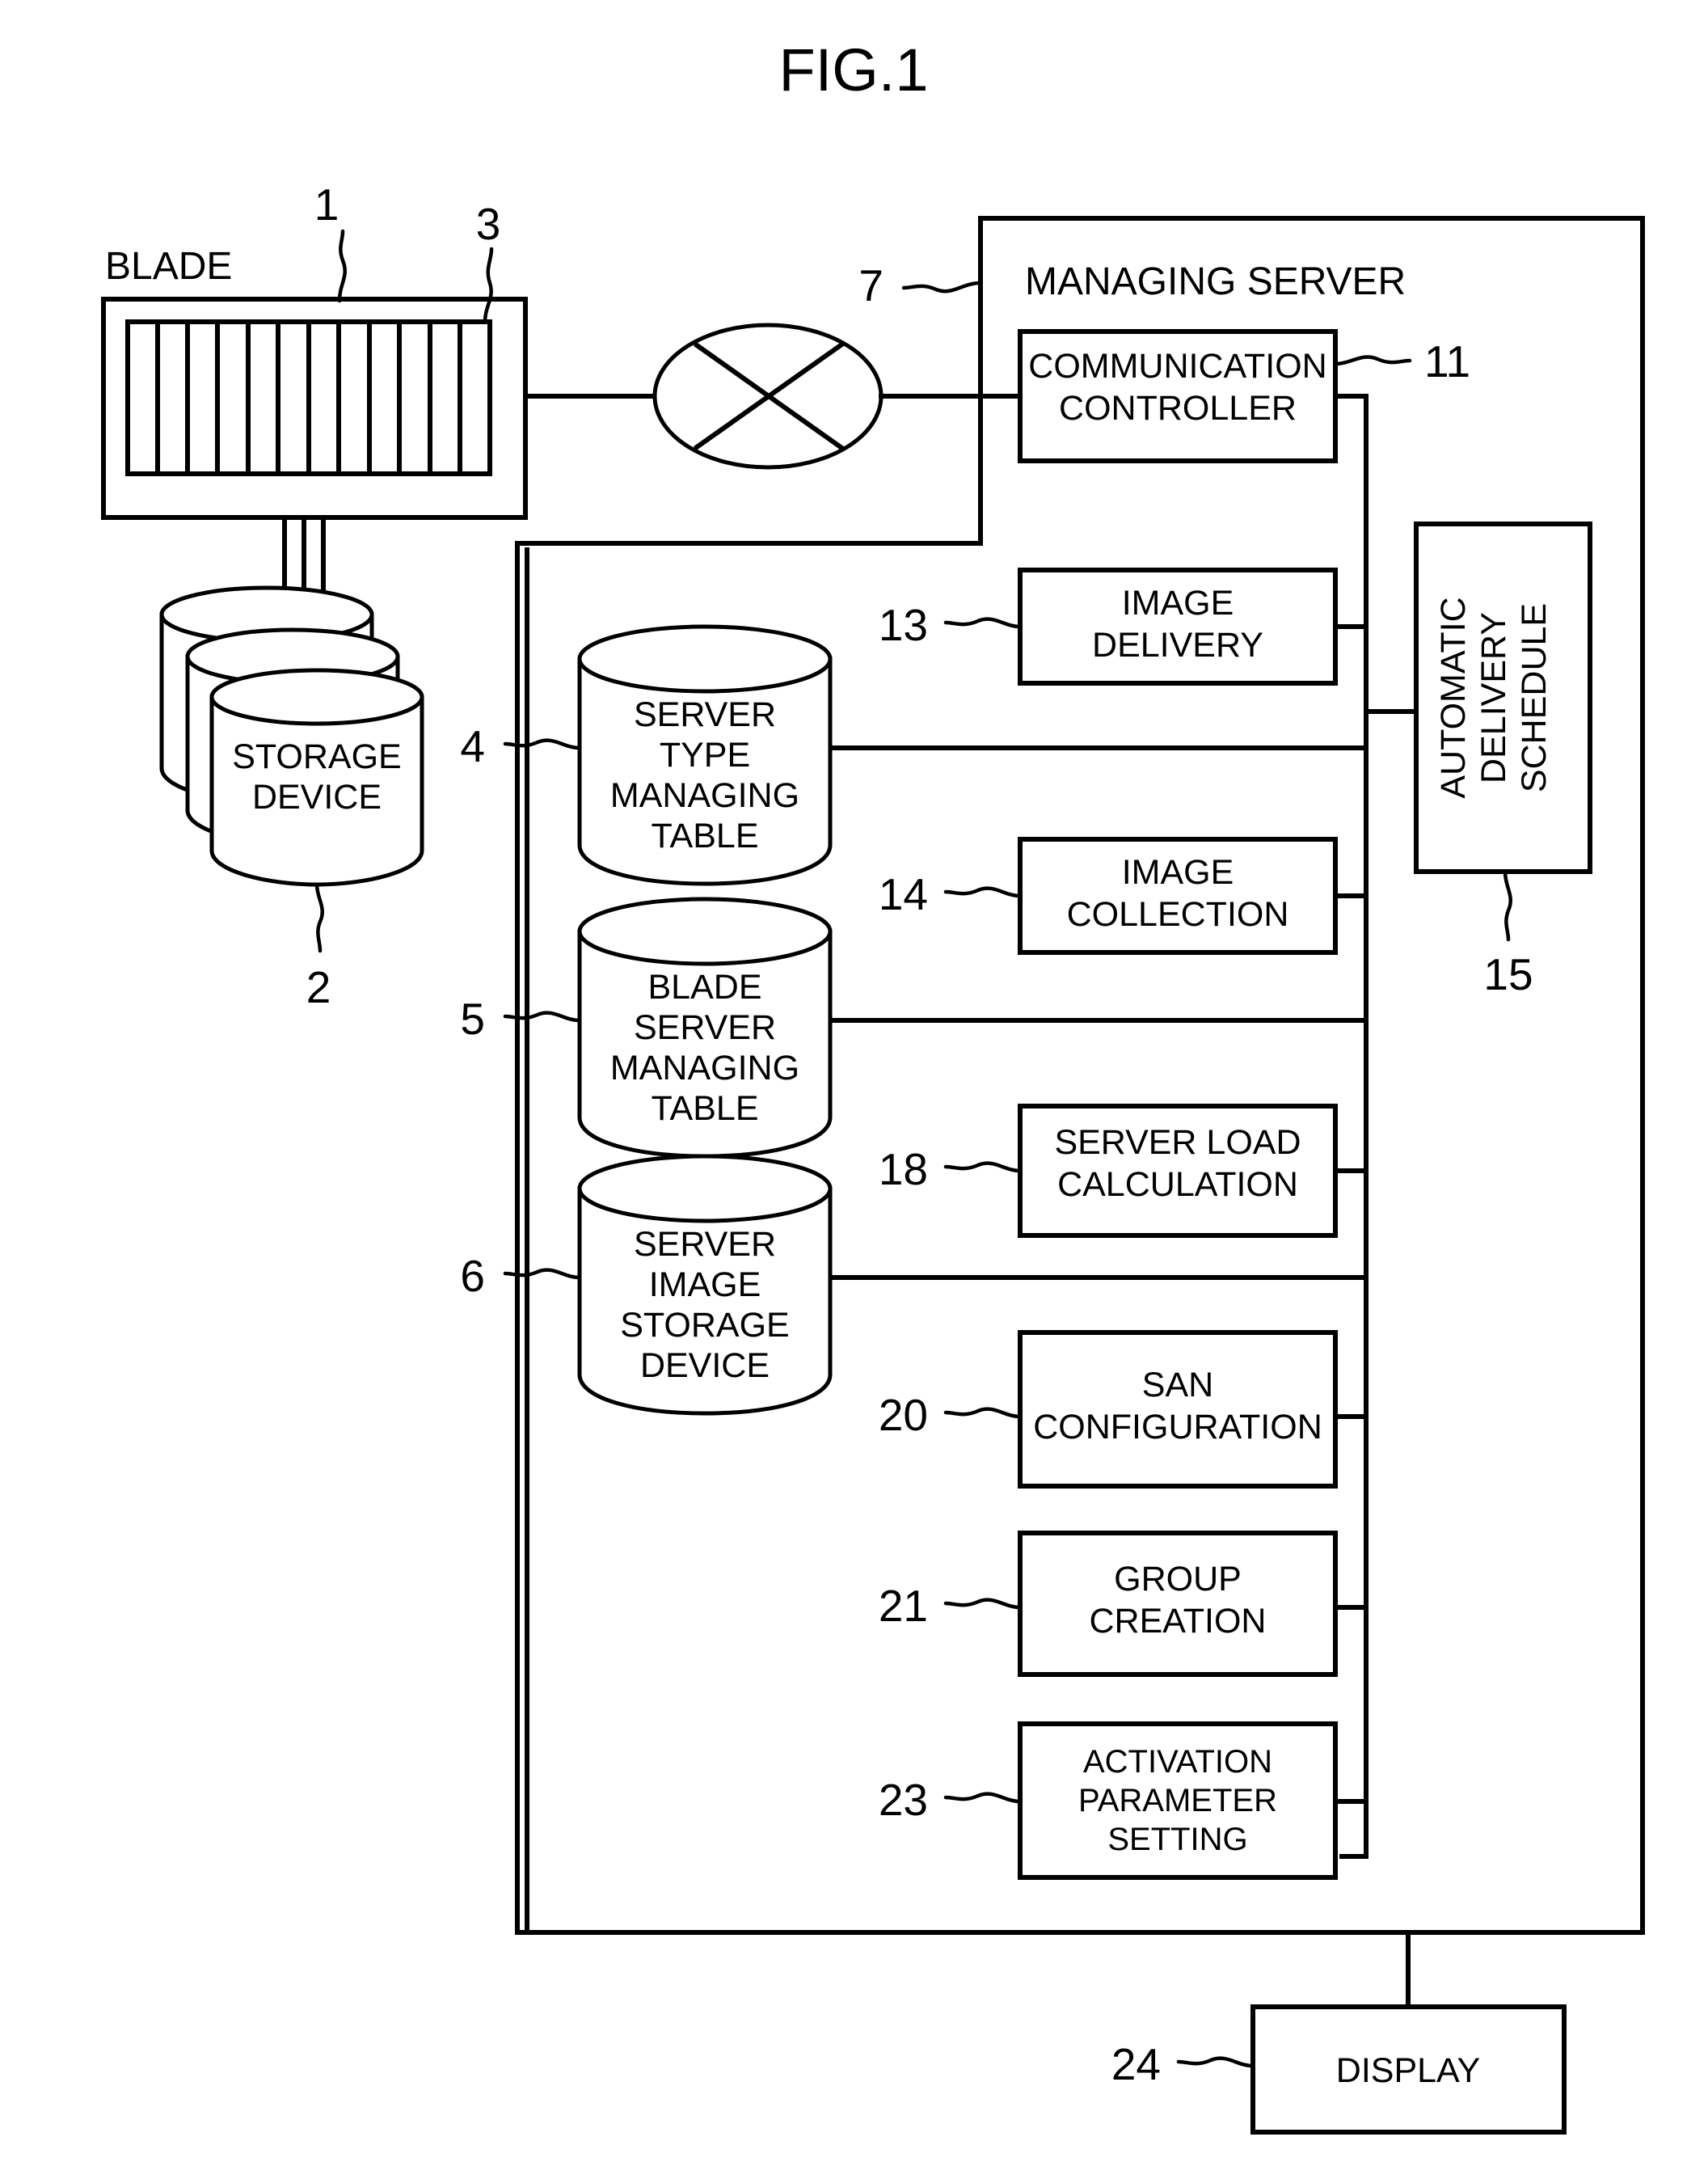 Image resolution: width=1708 pixels, height=2158 pixels. Describe the element at coordinates (904, 1800) in the screenshot. I see `ref-number-activation-parameter-setting: 23` at that location.